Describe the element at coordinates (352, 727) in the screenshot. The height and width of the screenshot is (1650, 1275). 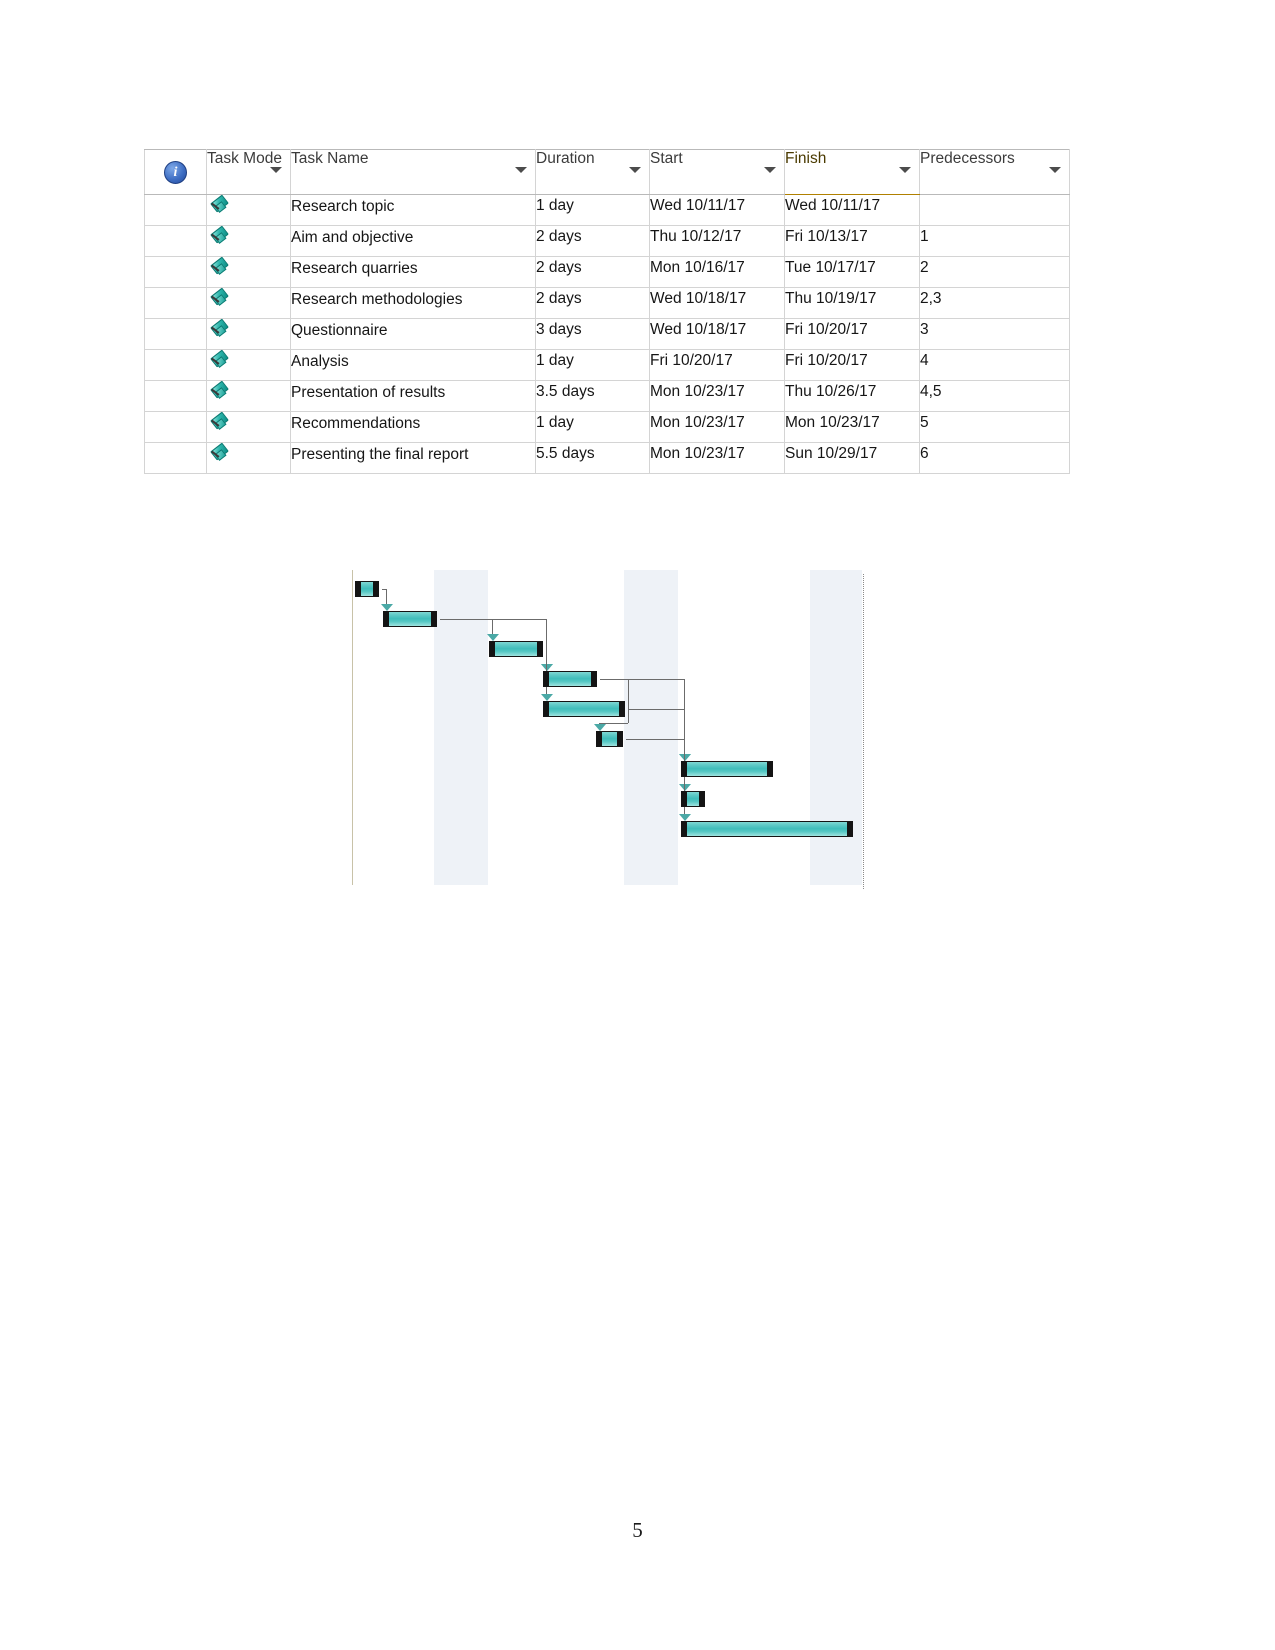
I see `gantt-today-line` at that location.